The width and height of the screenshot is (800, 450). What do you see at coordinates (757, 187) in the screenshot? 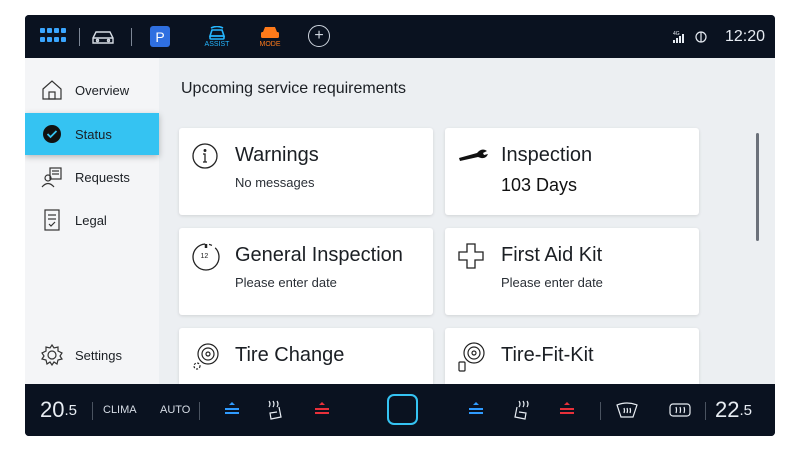
I see `scrollbar` at bounding box center [757, 187].